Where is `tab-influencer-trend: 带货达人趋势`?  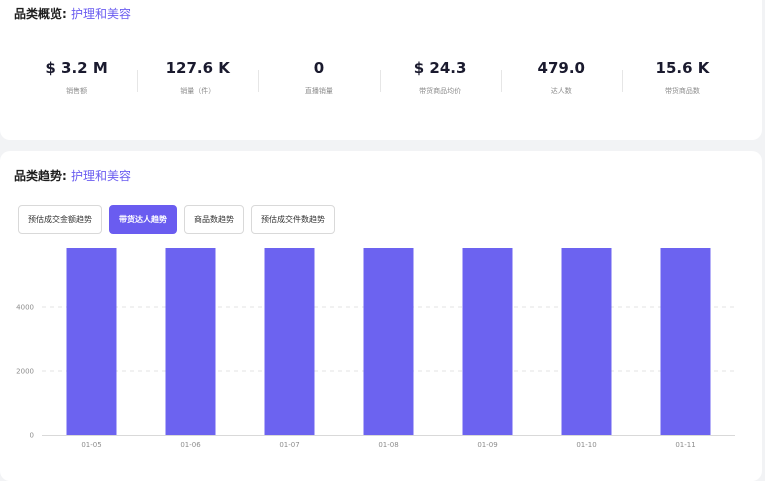 tab-influencer-trend: 带货达人趋势 is located at coordinates (143, 219).